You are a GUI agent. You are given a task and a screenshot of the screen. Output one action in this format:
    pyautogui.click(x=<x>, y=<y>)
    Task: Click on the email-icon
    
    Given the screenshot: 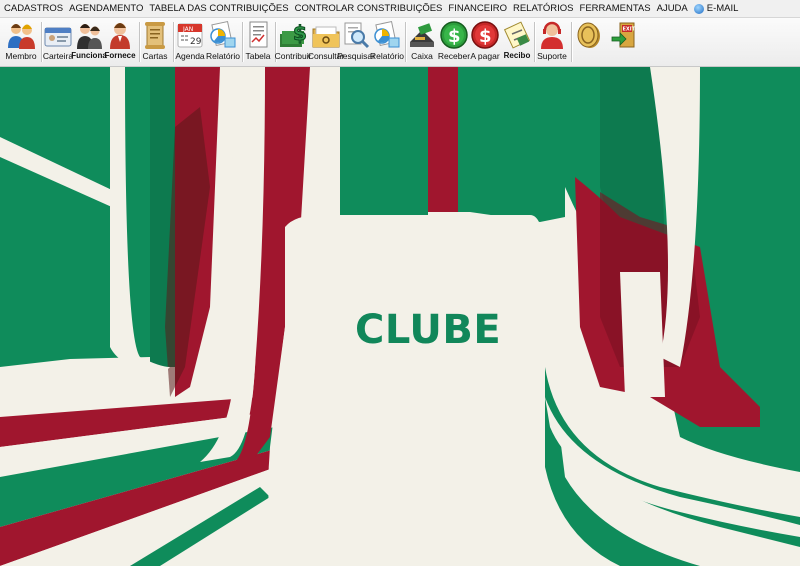 What is the action you would take?
    pyautogui.click(x=698, y=8)
    